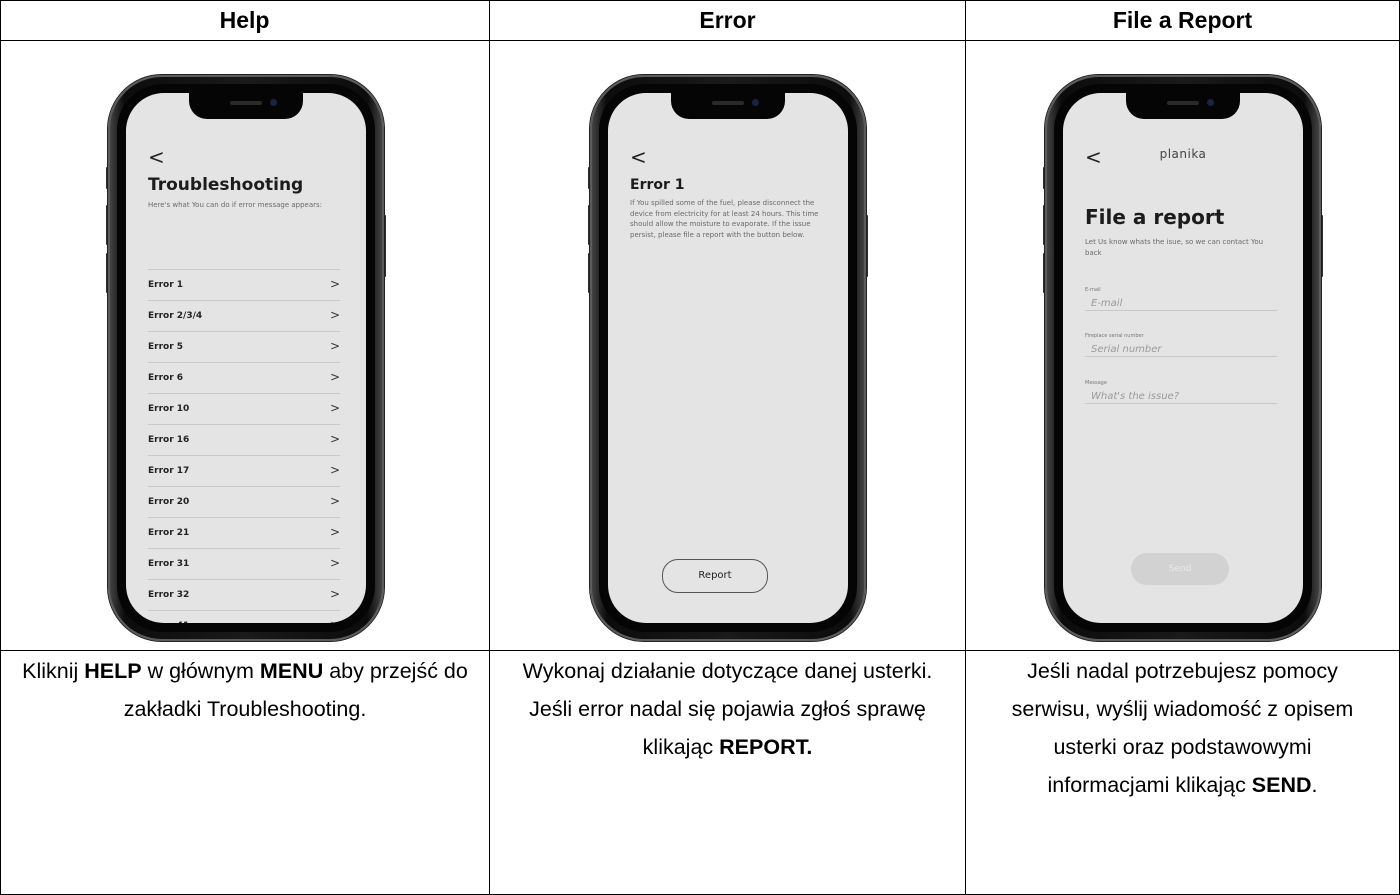 The height and width of the screenshot is (895, 1400). Describe the element at coordinates (1181, 350) in the screenshot. I see `serial-number-field` at that location.